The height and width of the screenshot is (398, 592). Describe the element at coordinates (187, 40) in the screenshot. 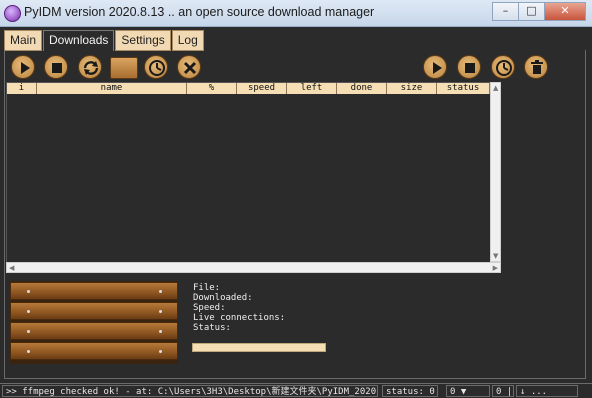

I see `tab-log: Log` at that location.